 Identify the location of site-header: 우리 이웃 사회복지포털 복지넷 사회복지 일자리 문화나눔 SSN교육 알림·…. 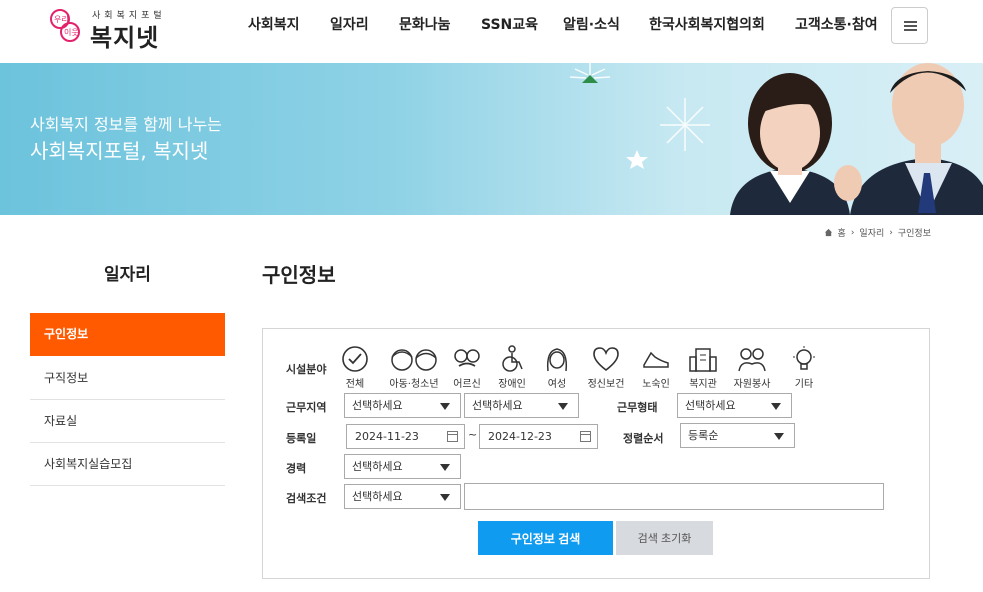
(491, 31).